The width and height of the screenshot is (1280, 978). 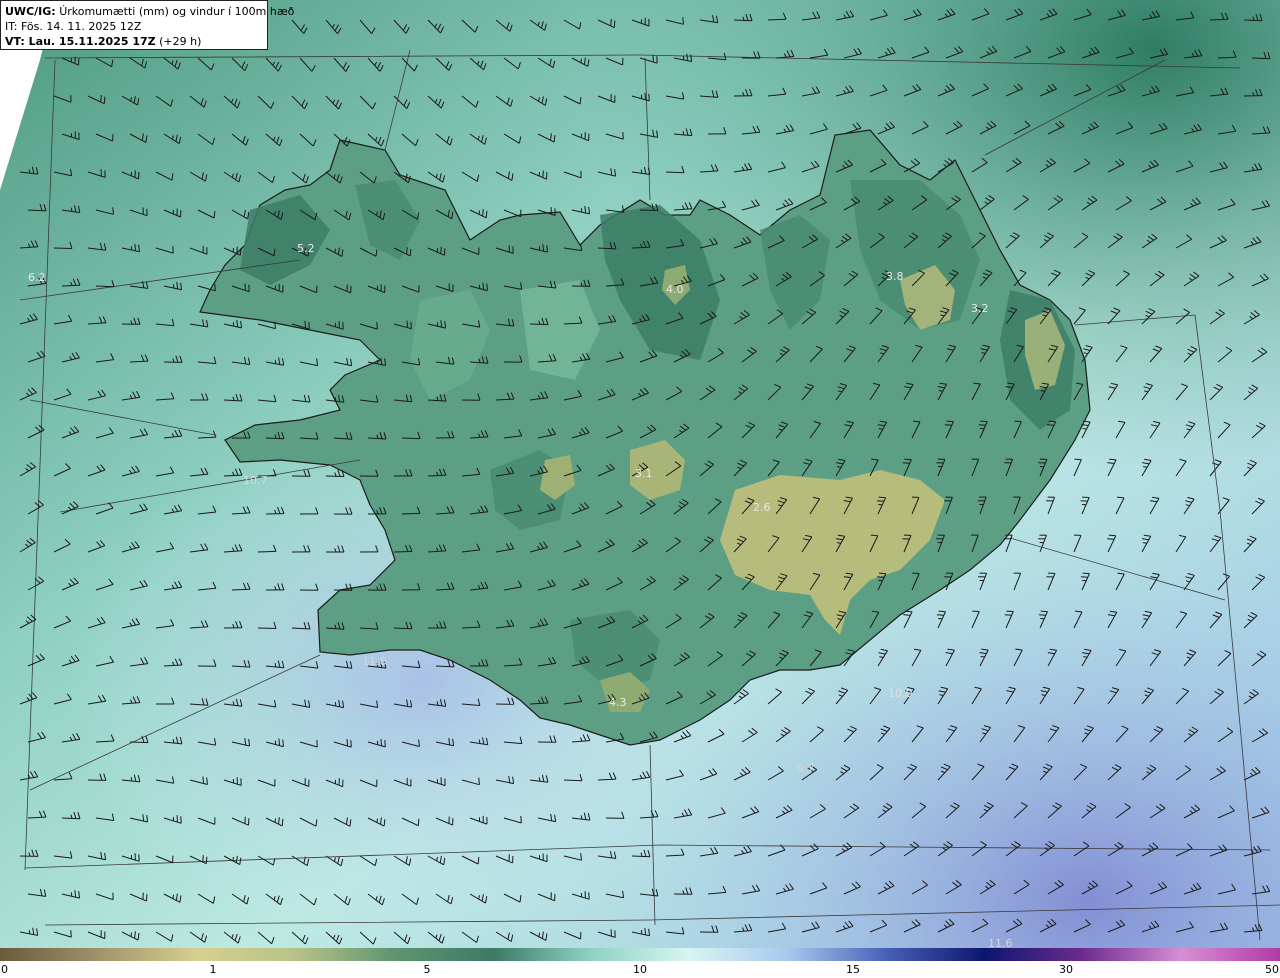 I want to click on value-label: 6.2, so click(x=37, y=277).